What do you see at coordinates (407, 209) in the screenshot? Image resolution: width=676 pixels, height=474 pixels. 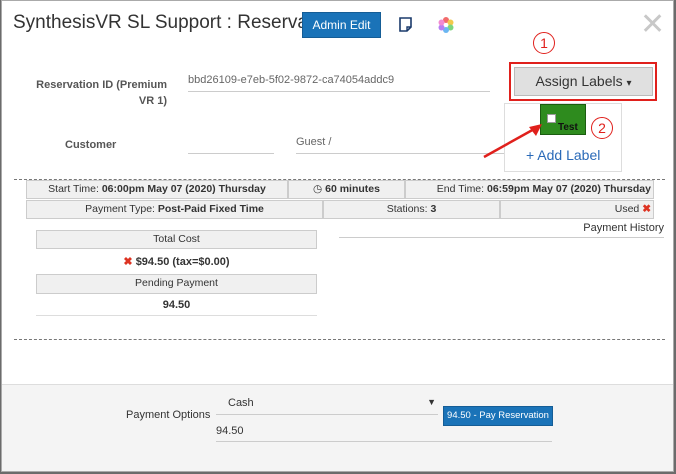 I see `stations-label: Stations:` at bounding box center [407, 209].